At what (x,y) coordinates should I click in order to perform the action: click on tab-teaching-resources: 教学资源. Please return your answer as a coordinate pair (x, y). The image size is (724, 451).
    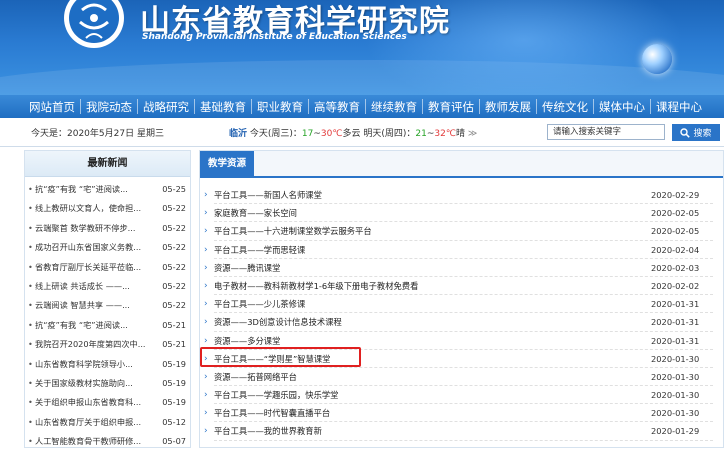
    Looking at the image, I should click on (227, 163).